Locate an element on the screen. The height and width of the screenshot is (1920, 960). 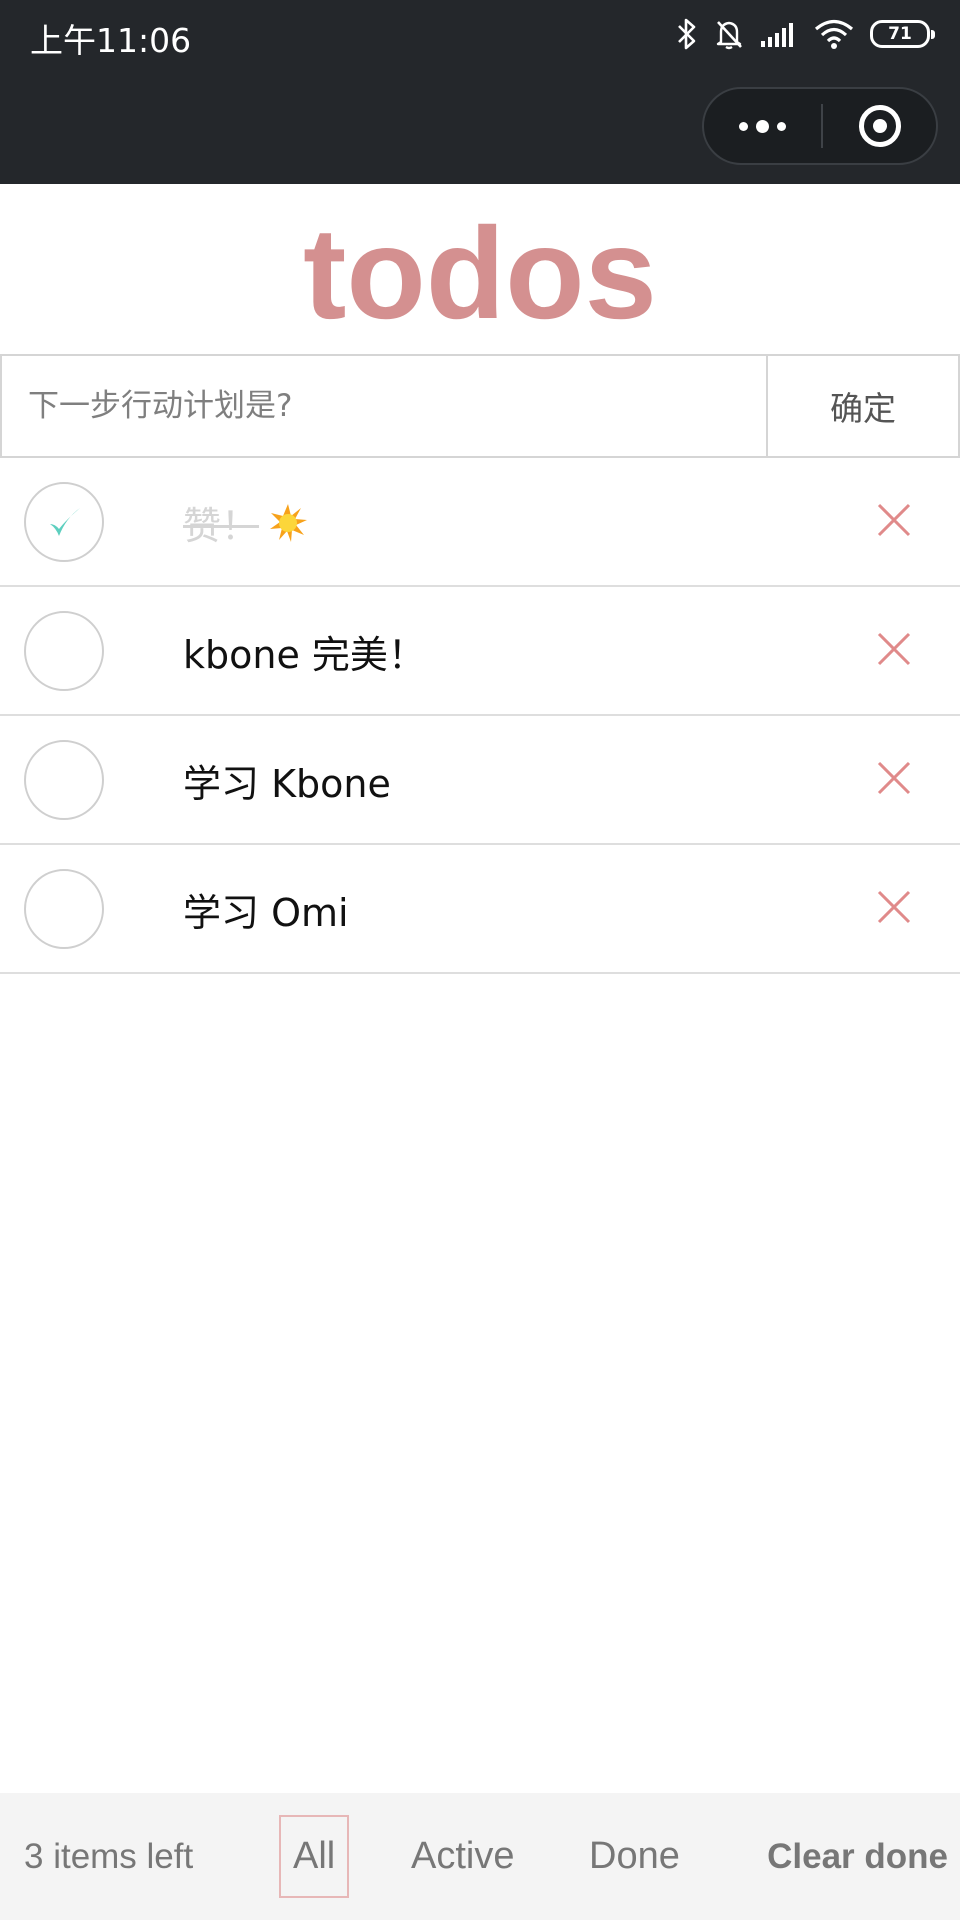
sun-emoji-icon is located at coordinates (289, 522).